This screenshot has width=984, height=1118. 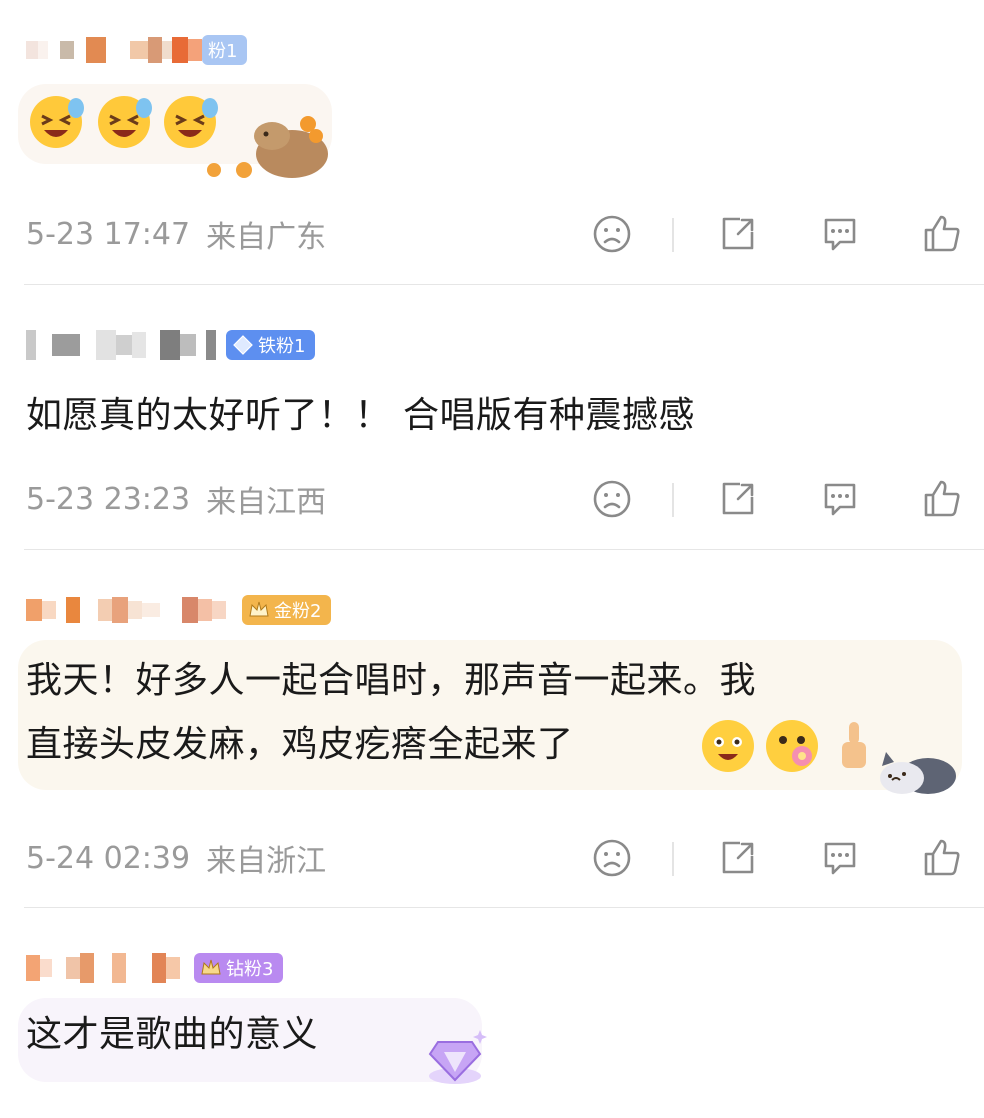 I want to click on fan-badge: 粉1, so click(x=225, y=50).